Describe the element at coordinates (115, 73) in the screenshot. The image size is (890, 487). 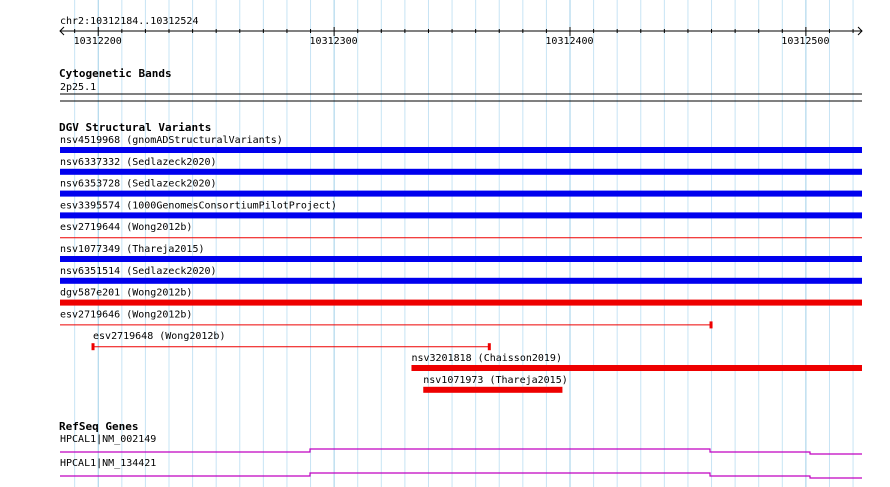
I see `track-title-cytoband: Cytogenetic Bands` at that location.